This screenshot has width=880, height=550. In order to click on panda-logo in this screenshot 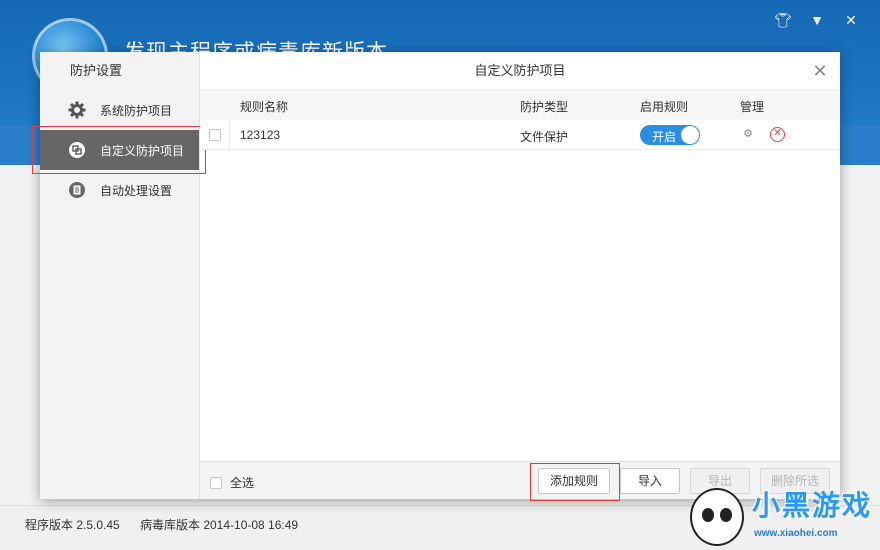, I will do `click(717, 517)`.